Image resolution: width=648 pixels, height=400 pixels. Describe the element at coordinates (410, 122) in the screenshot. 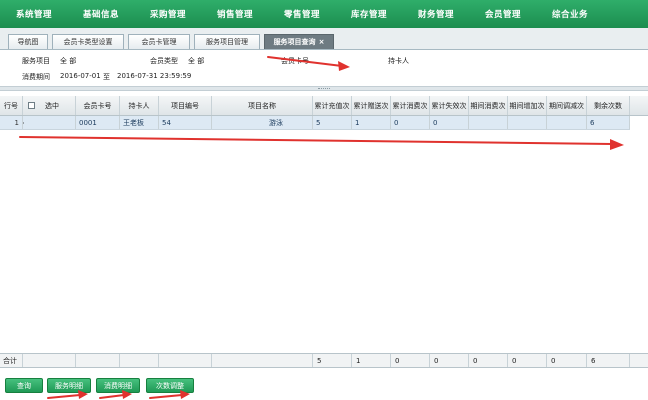

I see `cell-total-consume: 0` at that location.